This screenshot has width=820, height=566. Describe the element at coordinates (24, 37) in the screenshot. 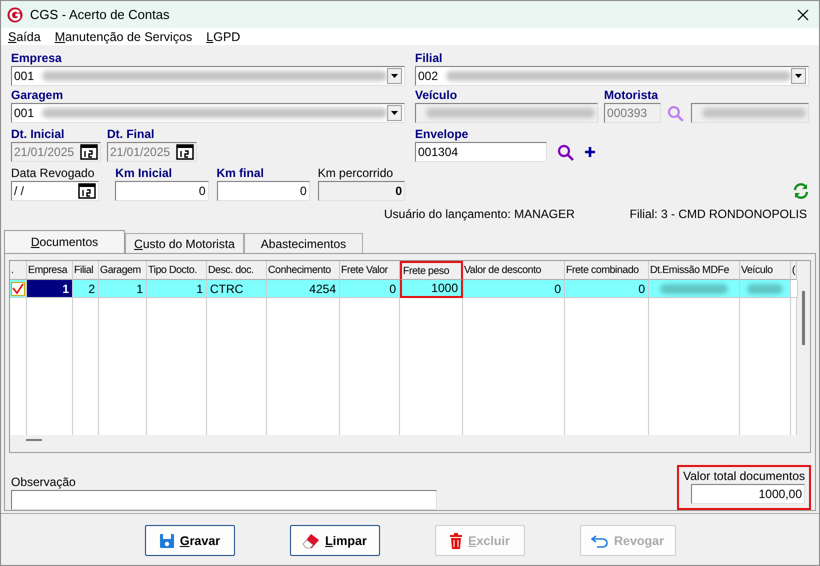

I see `menu-item: Saída` at that location.